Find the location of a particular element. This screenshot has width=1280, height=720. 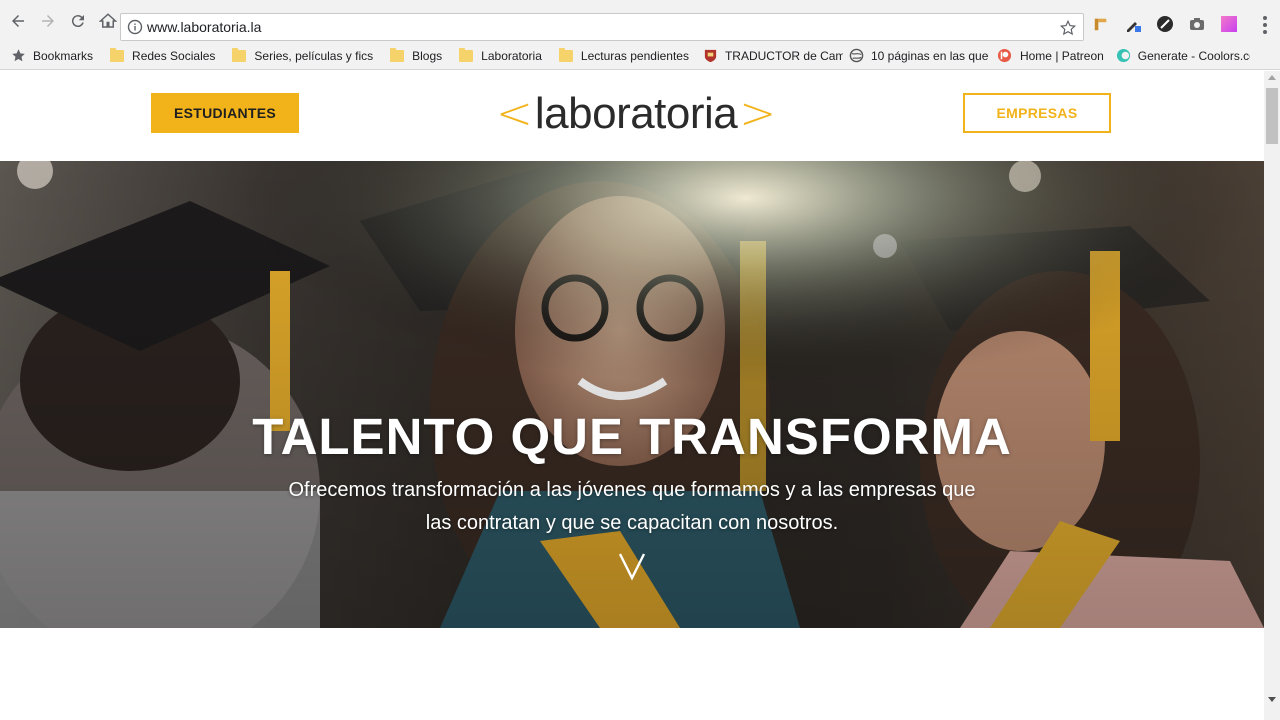

bookmark-label: TRADUCTOR de Cam is located at coordinates (783, 55).